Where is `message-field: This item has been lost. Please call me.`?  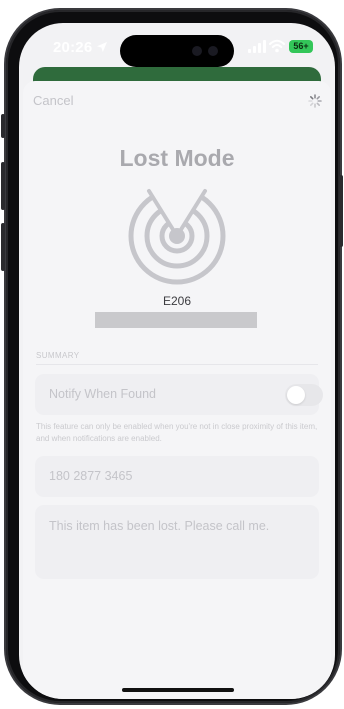
message-field: This item has been lost. Please call me. is located at coordinates (177, 542).